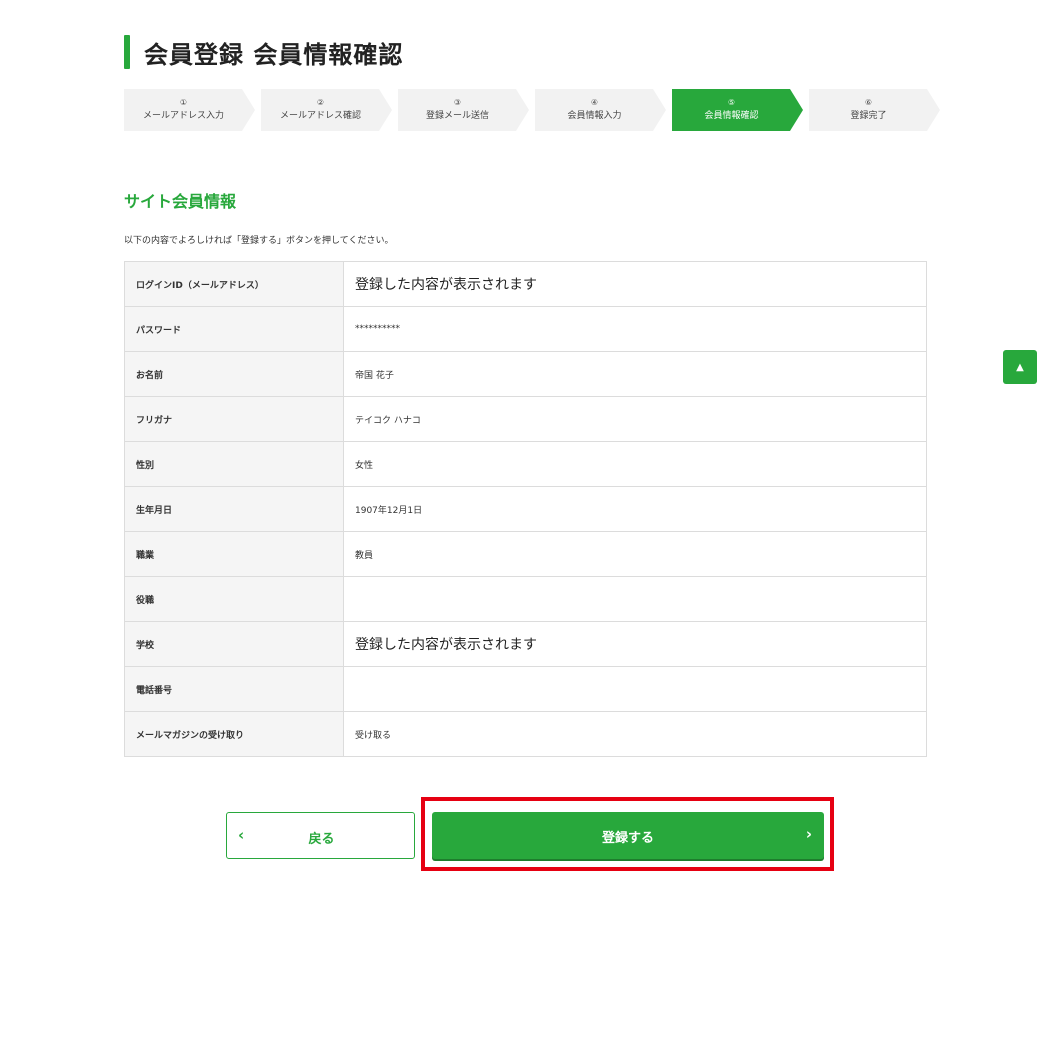 This screenshot has width=1050, height=1050. I want to click on instruction-text: 以下の内容でよろしければ「登録する」ボタンを押してください。, so click(259, 241).